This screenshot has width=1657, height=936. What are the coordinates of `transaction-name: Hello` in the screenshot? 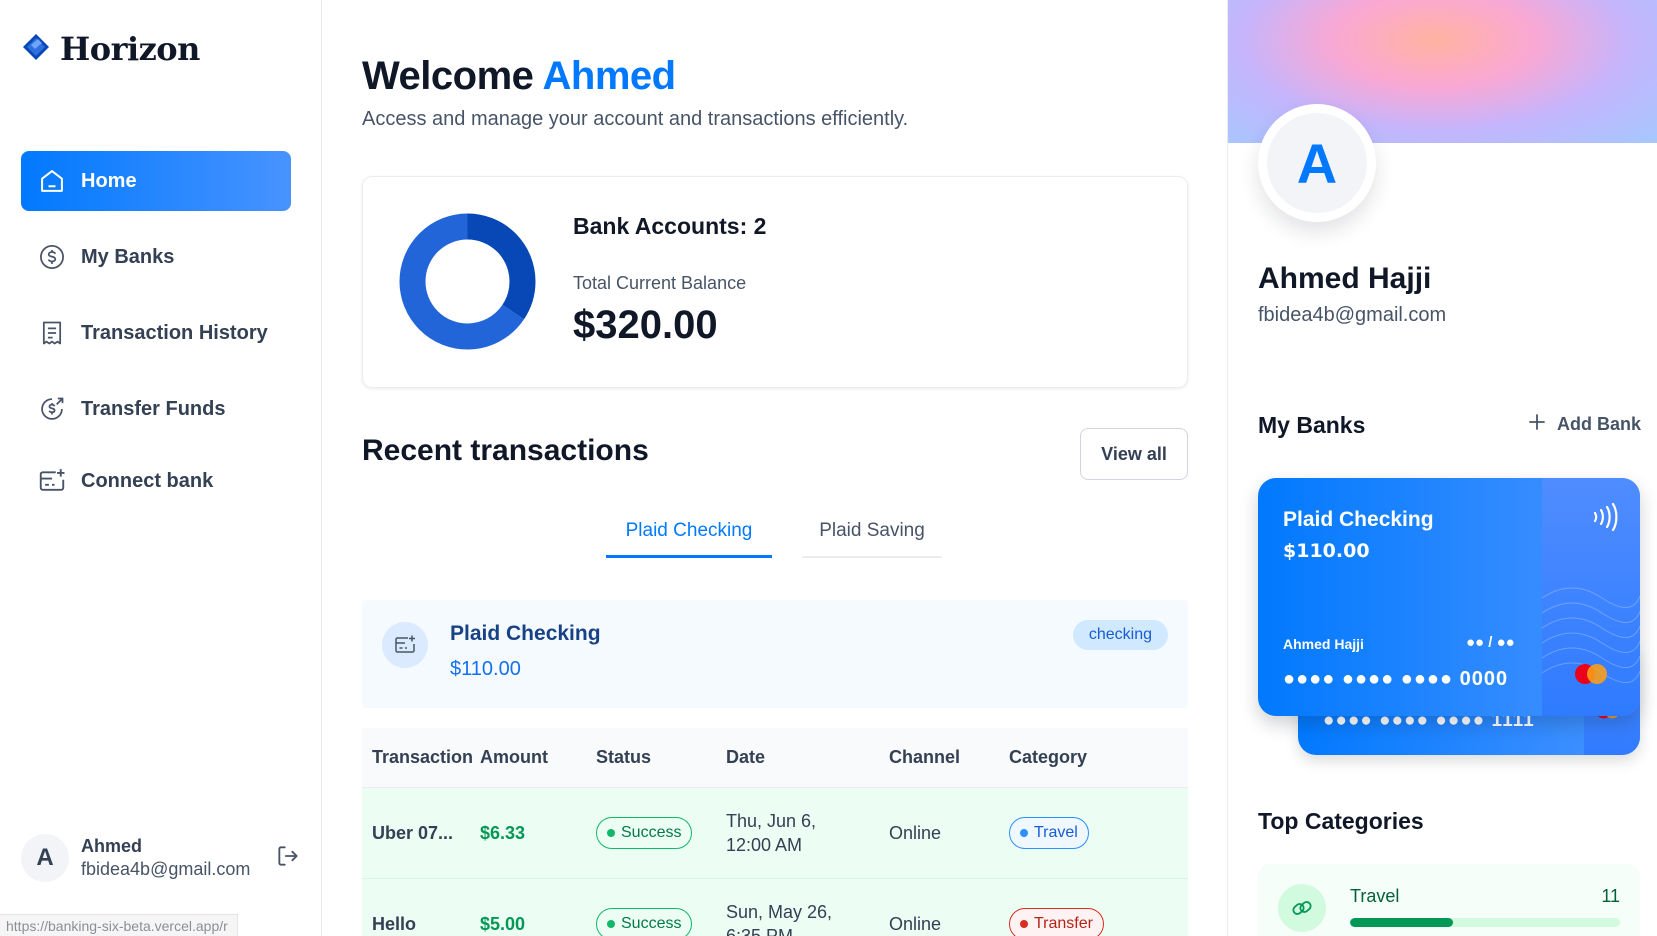 It's located at (394, 923).